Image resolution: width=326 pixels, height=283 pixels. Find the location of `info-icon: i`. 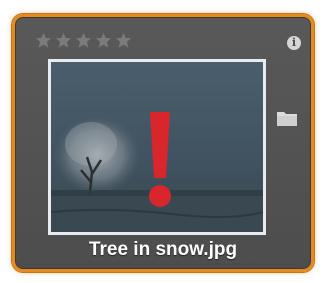

info-icon: i is located at coordinates (294, 43).